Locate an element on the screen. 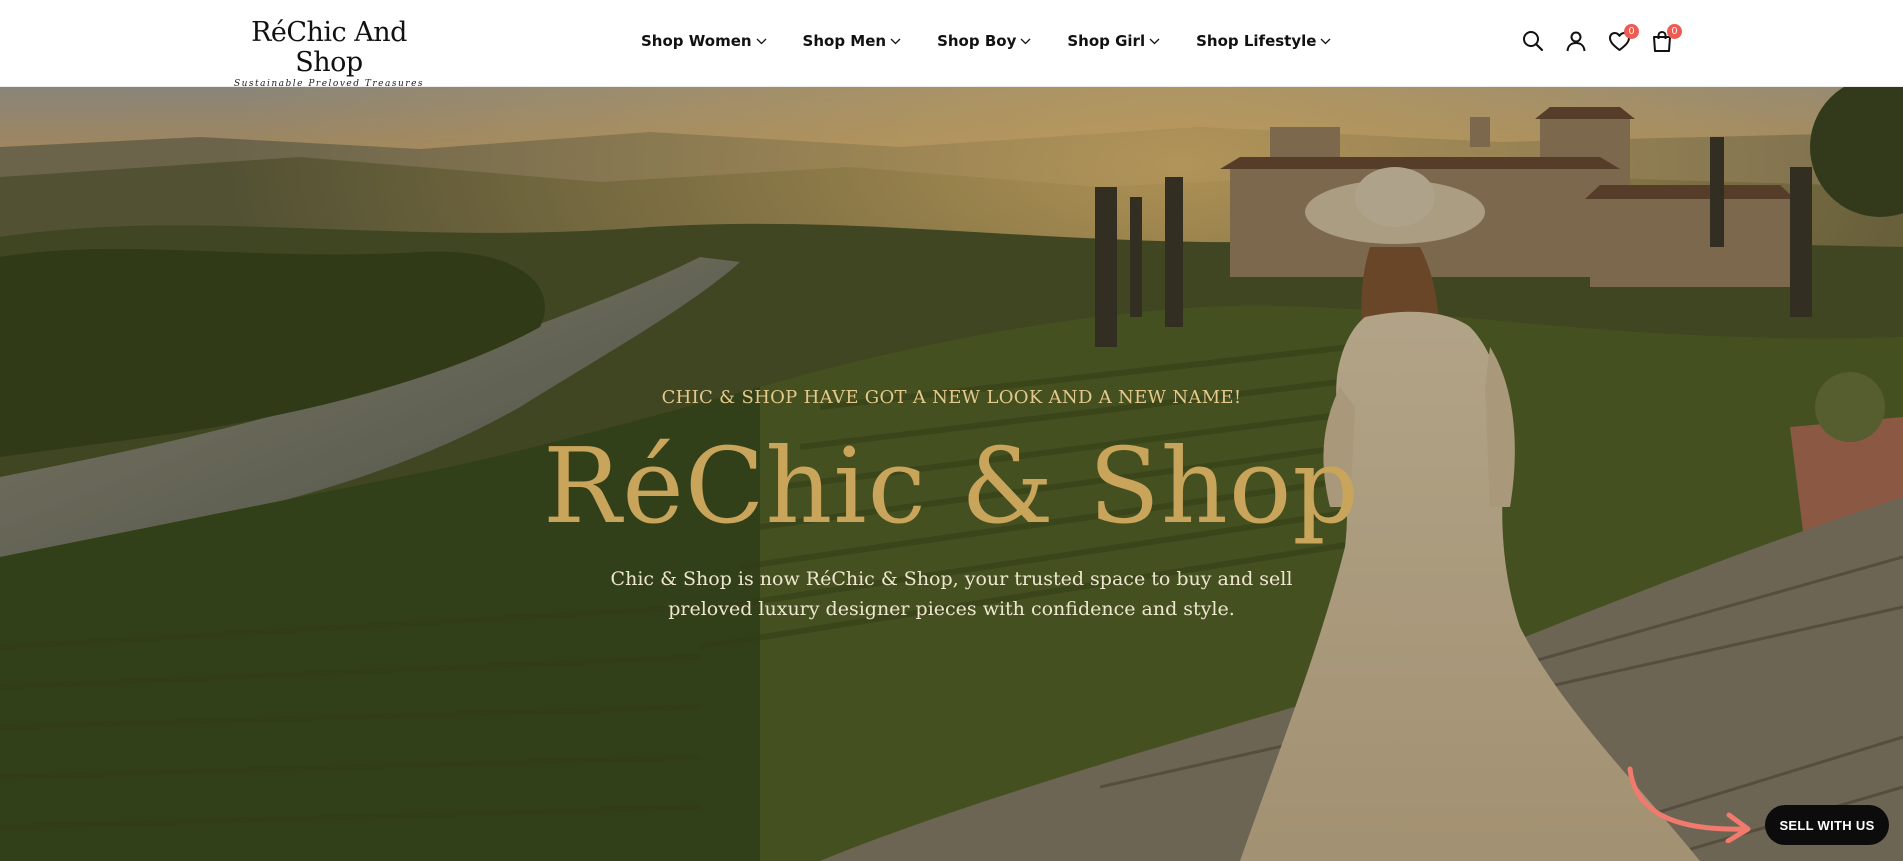 The height and width of the screenshot is (861, 1903). search-icon is located at coordinates (1533, 41).